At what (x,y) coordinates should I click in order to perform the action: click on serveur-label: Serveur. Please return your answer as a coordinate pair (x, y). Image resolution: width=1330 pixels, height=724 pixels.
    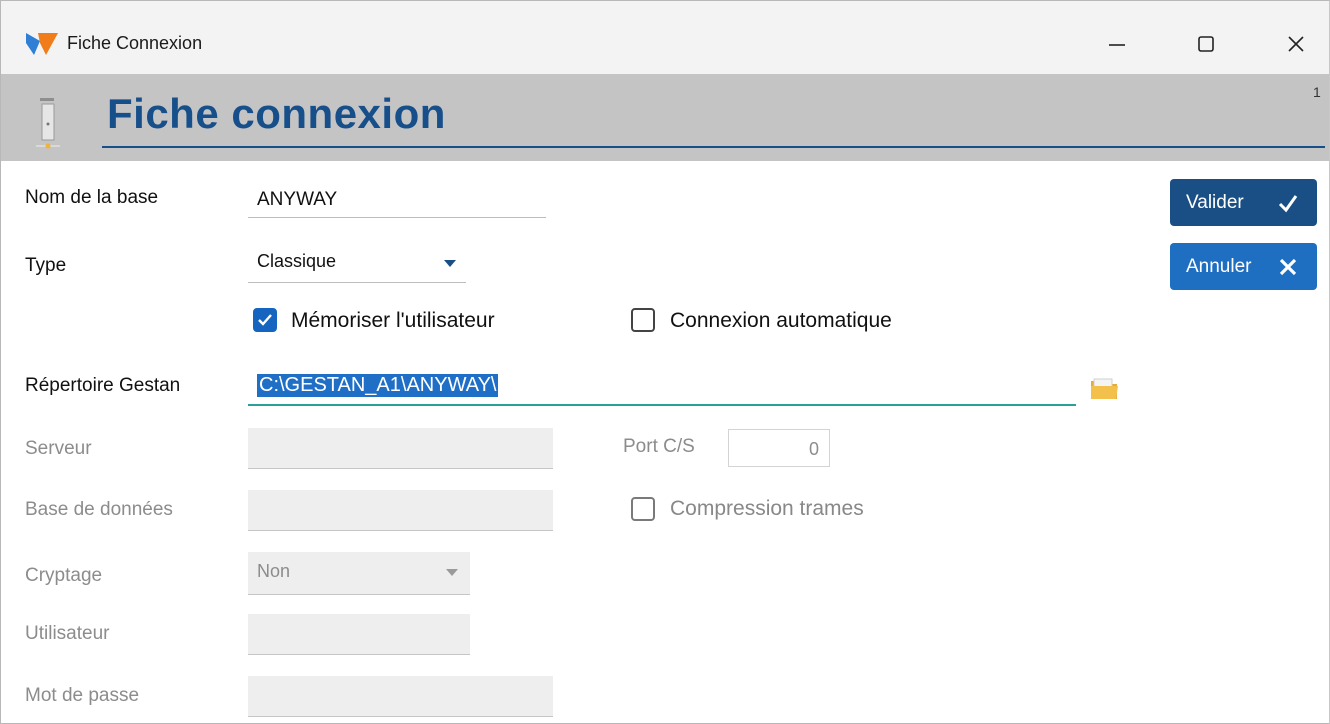
    Looking at the image, I should click on (58, 448).